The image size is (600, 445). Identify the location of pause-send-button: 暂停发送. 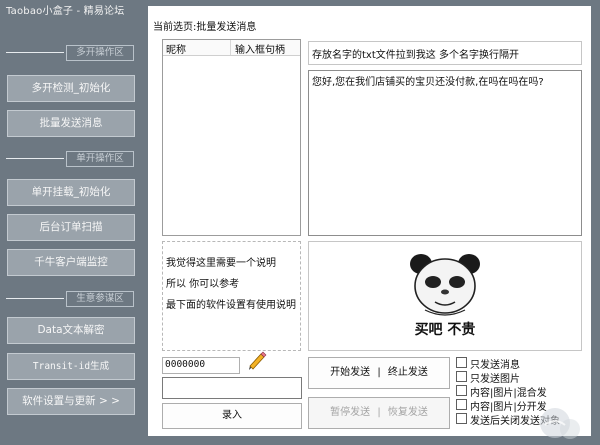
(350, 412).